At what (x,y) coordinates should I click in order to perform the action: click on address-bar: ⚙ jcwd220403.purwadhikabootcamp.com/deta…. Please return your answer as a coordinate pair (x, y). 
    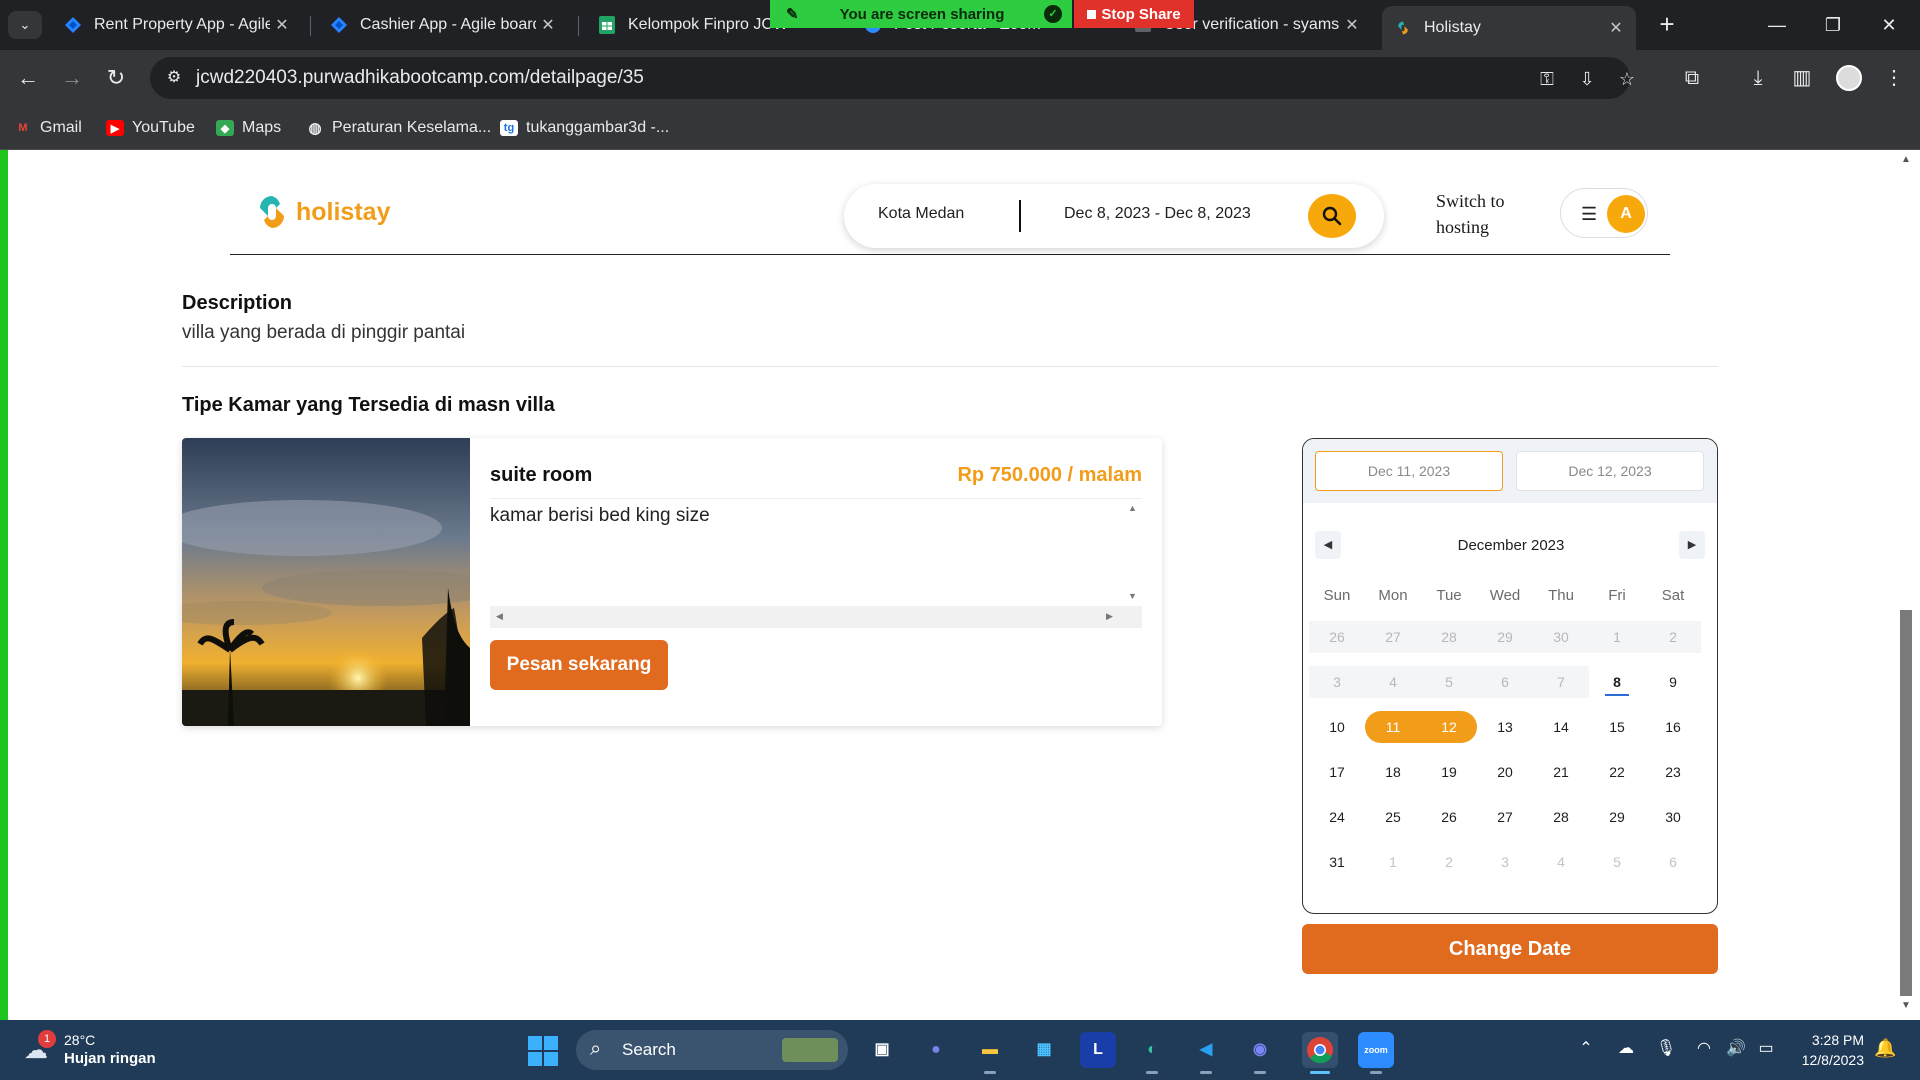
    Looking at the image, I should click on (892, 78).